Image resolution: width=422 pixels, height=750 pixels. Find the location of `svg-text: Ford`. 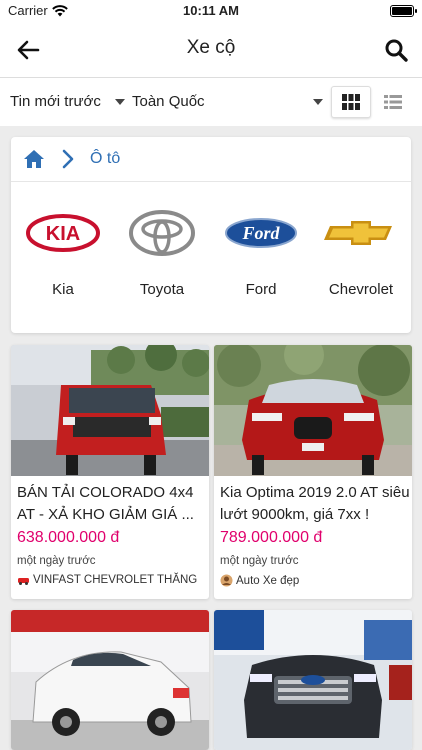

svg-text: Ford is located at coordinates (260, 233).